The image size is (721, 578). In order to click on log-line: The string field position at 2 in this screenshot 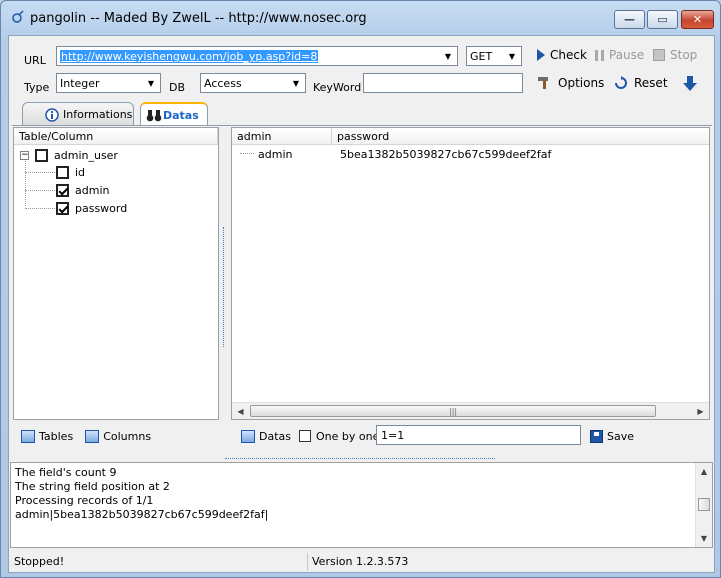, I will do `click(92, 486)`.